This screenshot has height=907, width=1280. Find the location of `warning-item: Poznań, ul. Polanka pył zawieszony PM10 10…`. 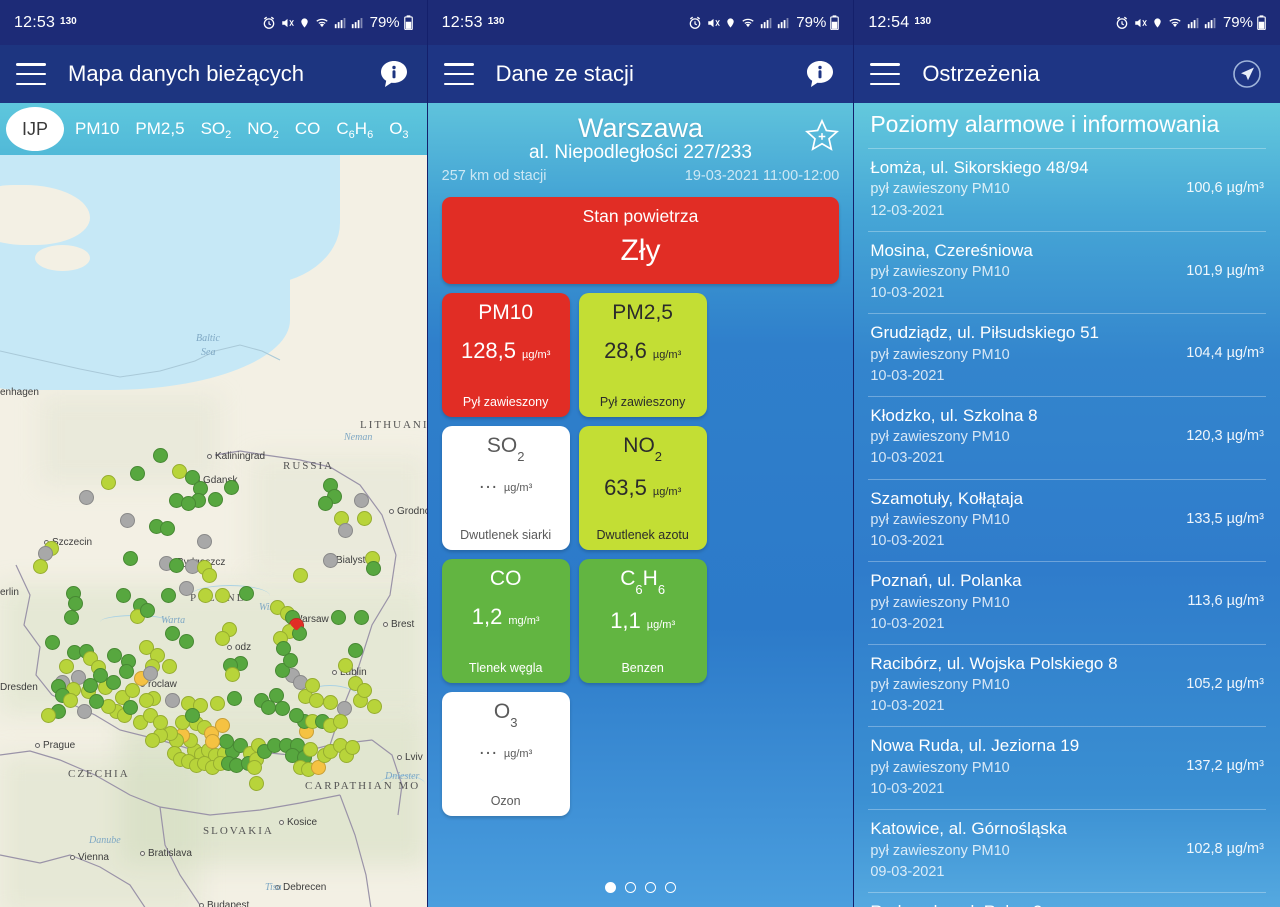

warning-item: Poznań, ul. Polanka pył zawieszony PM10 10… is located at coordinates (1067, 602).